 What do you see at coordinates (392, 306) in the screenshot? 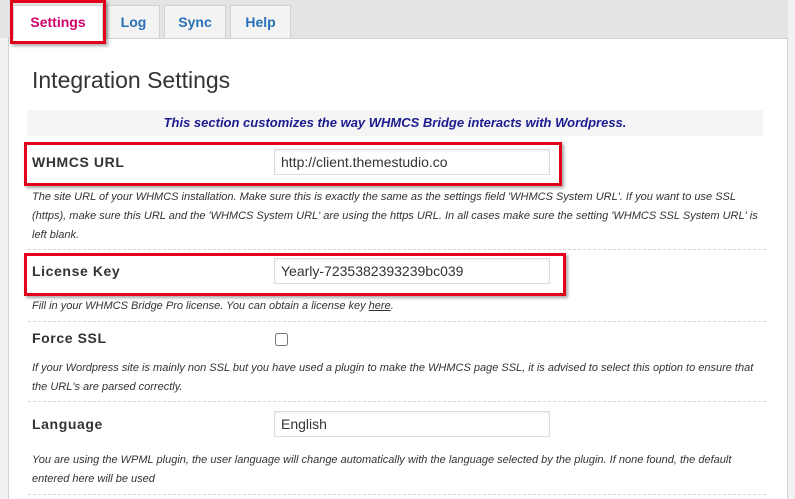
I see `description-text: .` at bounding box center [392, 306].